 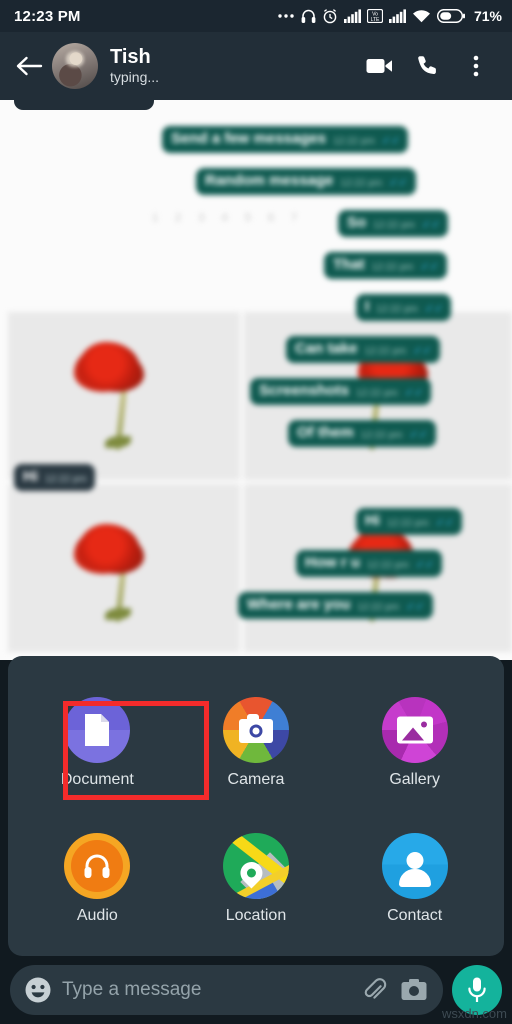 I want to click on signal-bars-icon, so click(x=352, y=16).